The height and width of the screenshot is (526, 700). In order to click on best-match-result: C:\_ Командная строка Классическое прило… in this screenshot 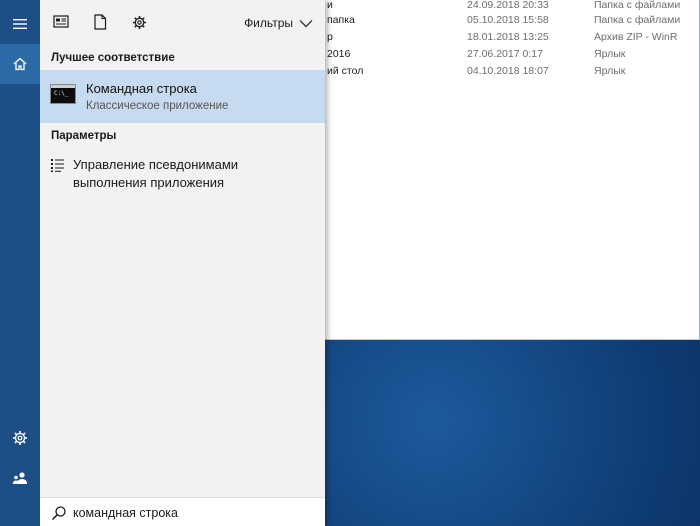, I will do `click(182, 96)`.